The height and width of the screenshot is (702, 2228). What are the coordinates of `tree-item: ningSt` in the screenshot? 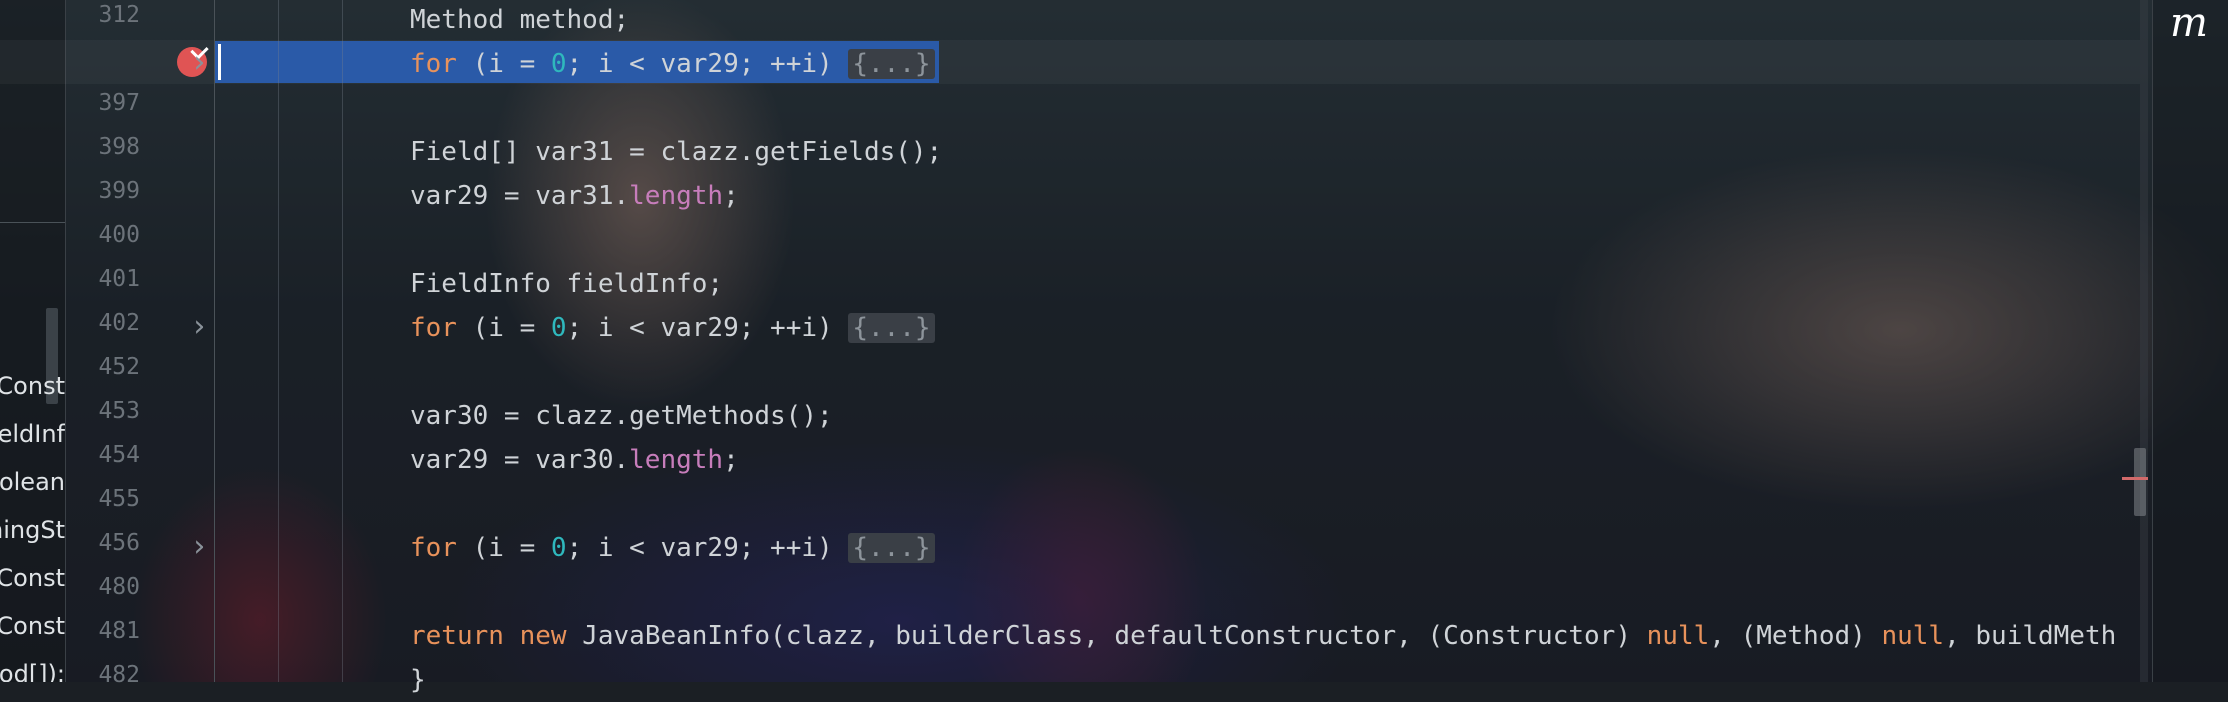 It's located at (32, 530).